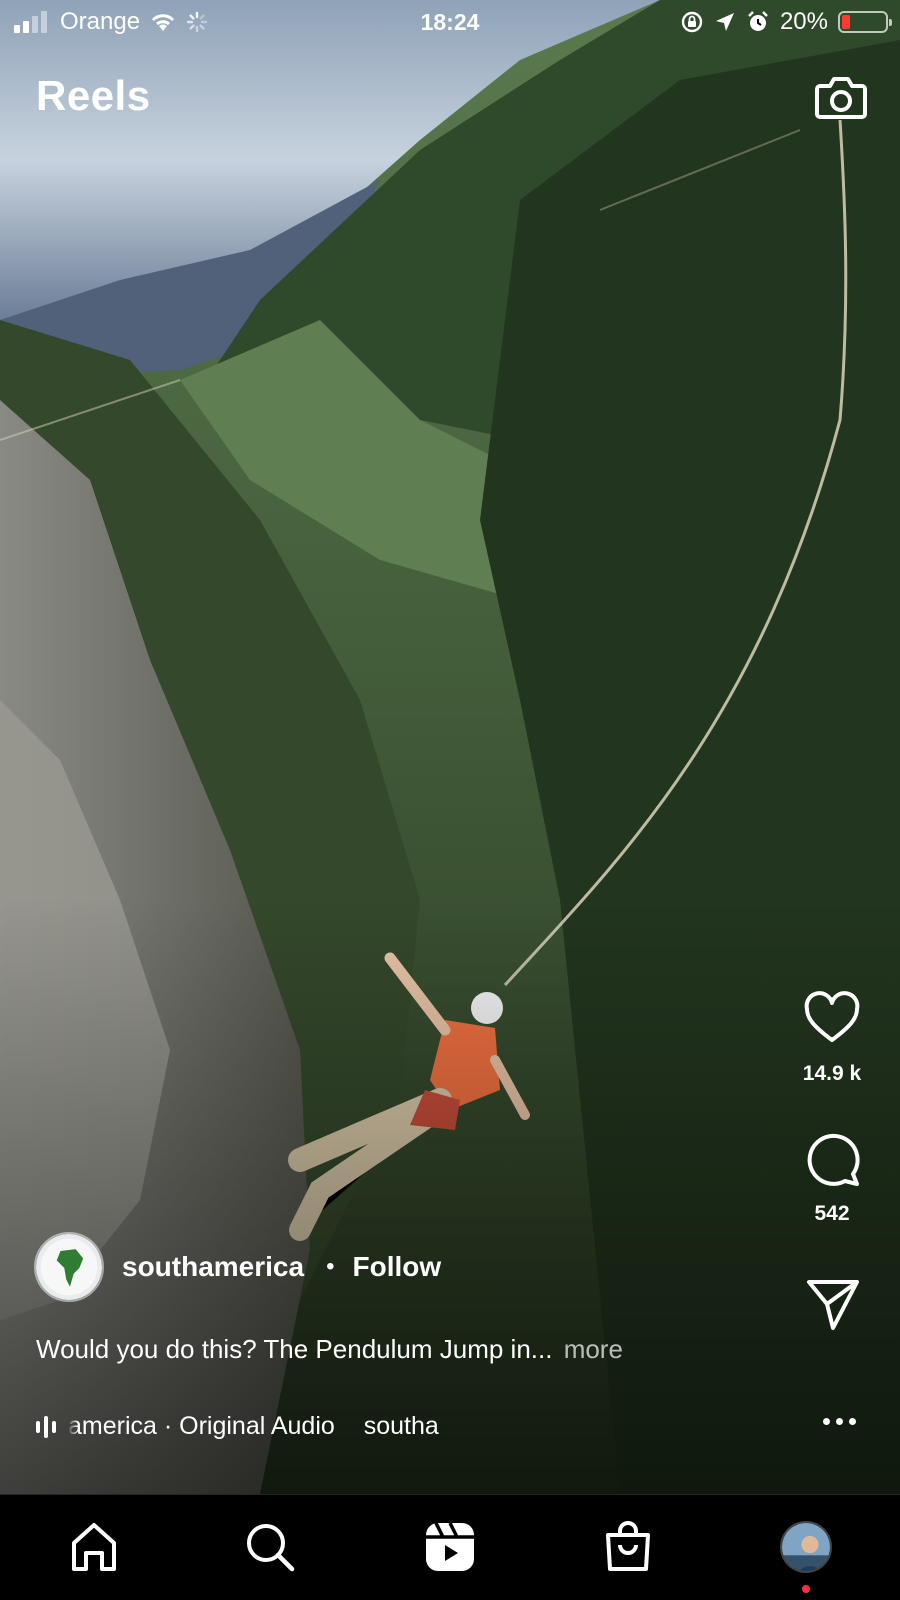 The width and height of the screenshot is (900, 1600). I want to click on camera-icon, so click(841, 98).